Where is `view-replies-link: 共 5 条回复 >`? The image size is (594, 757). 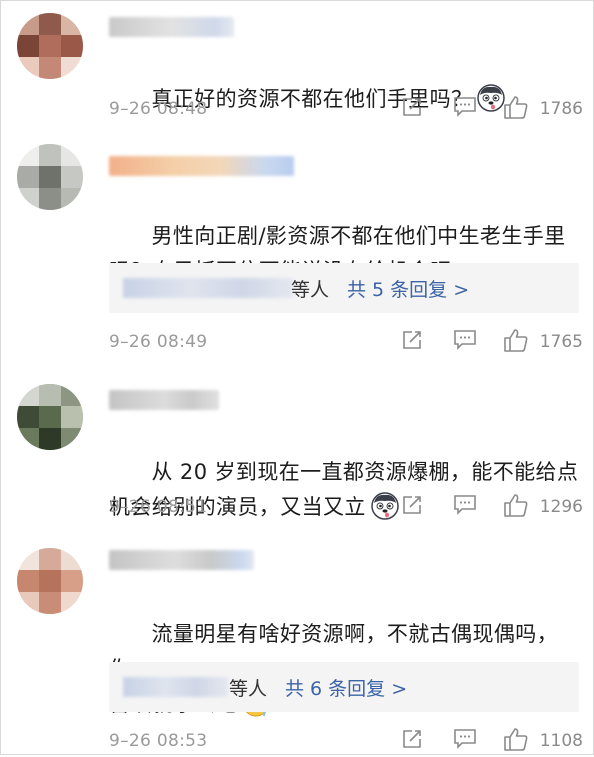
view-replies-link: 共 5 条回复 > is located at coordinates (408, 288).